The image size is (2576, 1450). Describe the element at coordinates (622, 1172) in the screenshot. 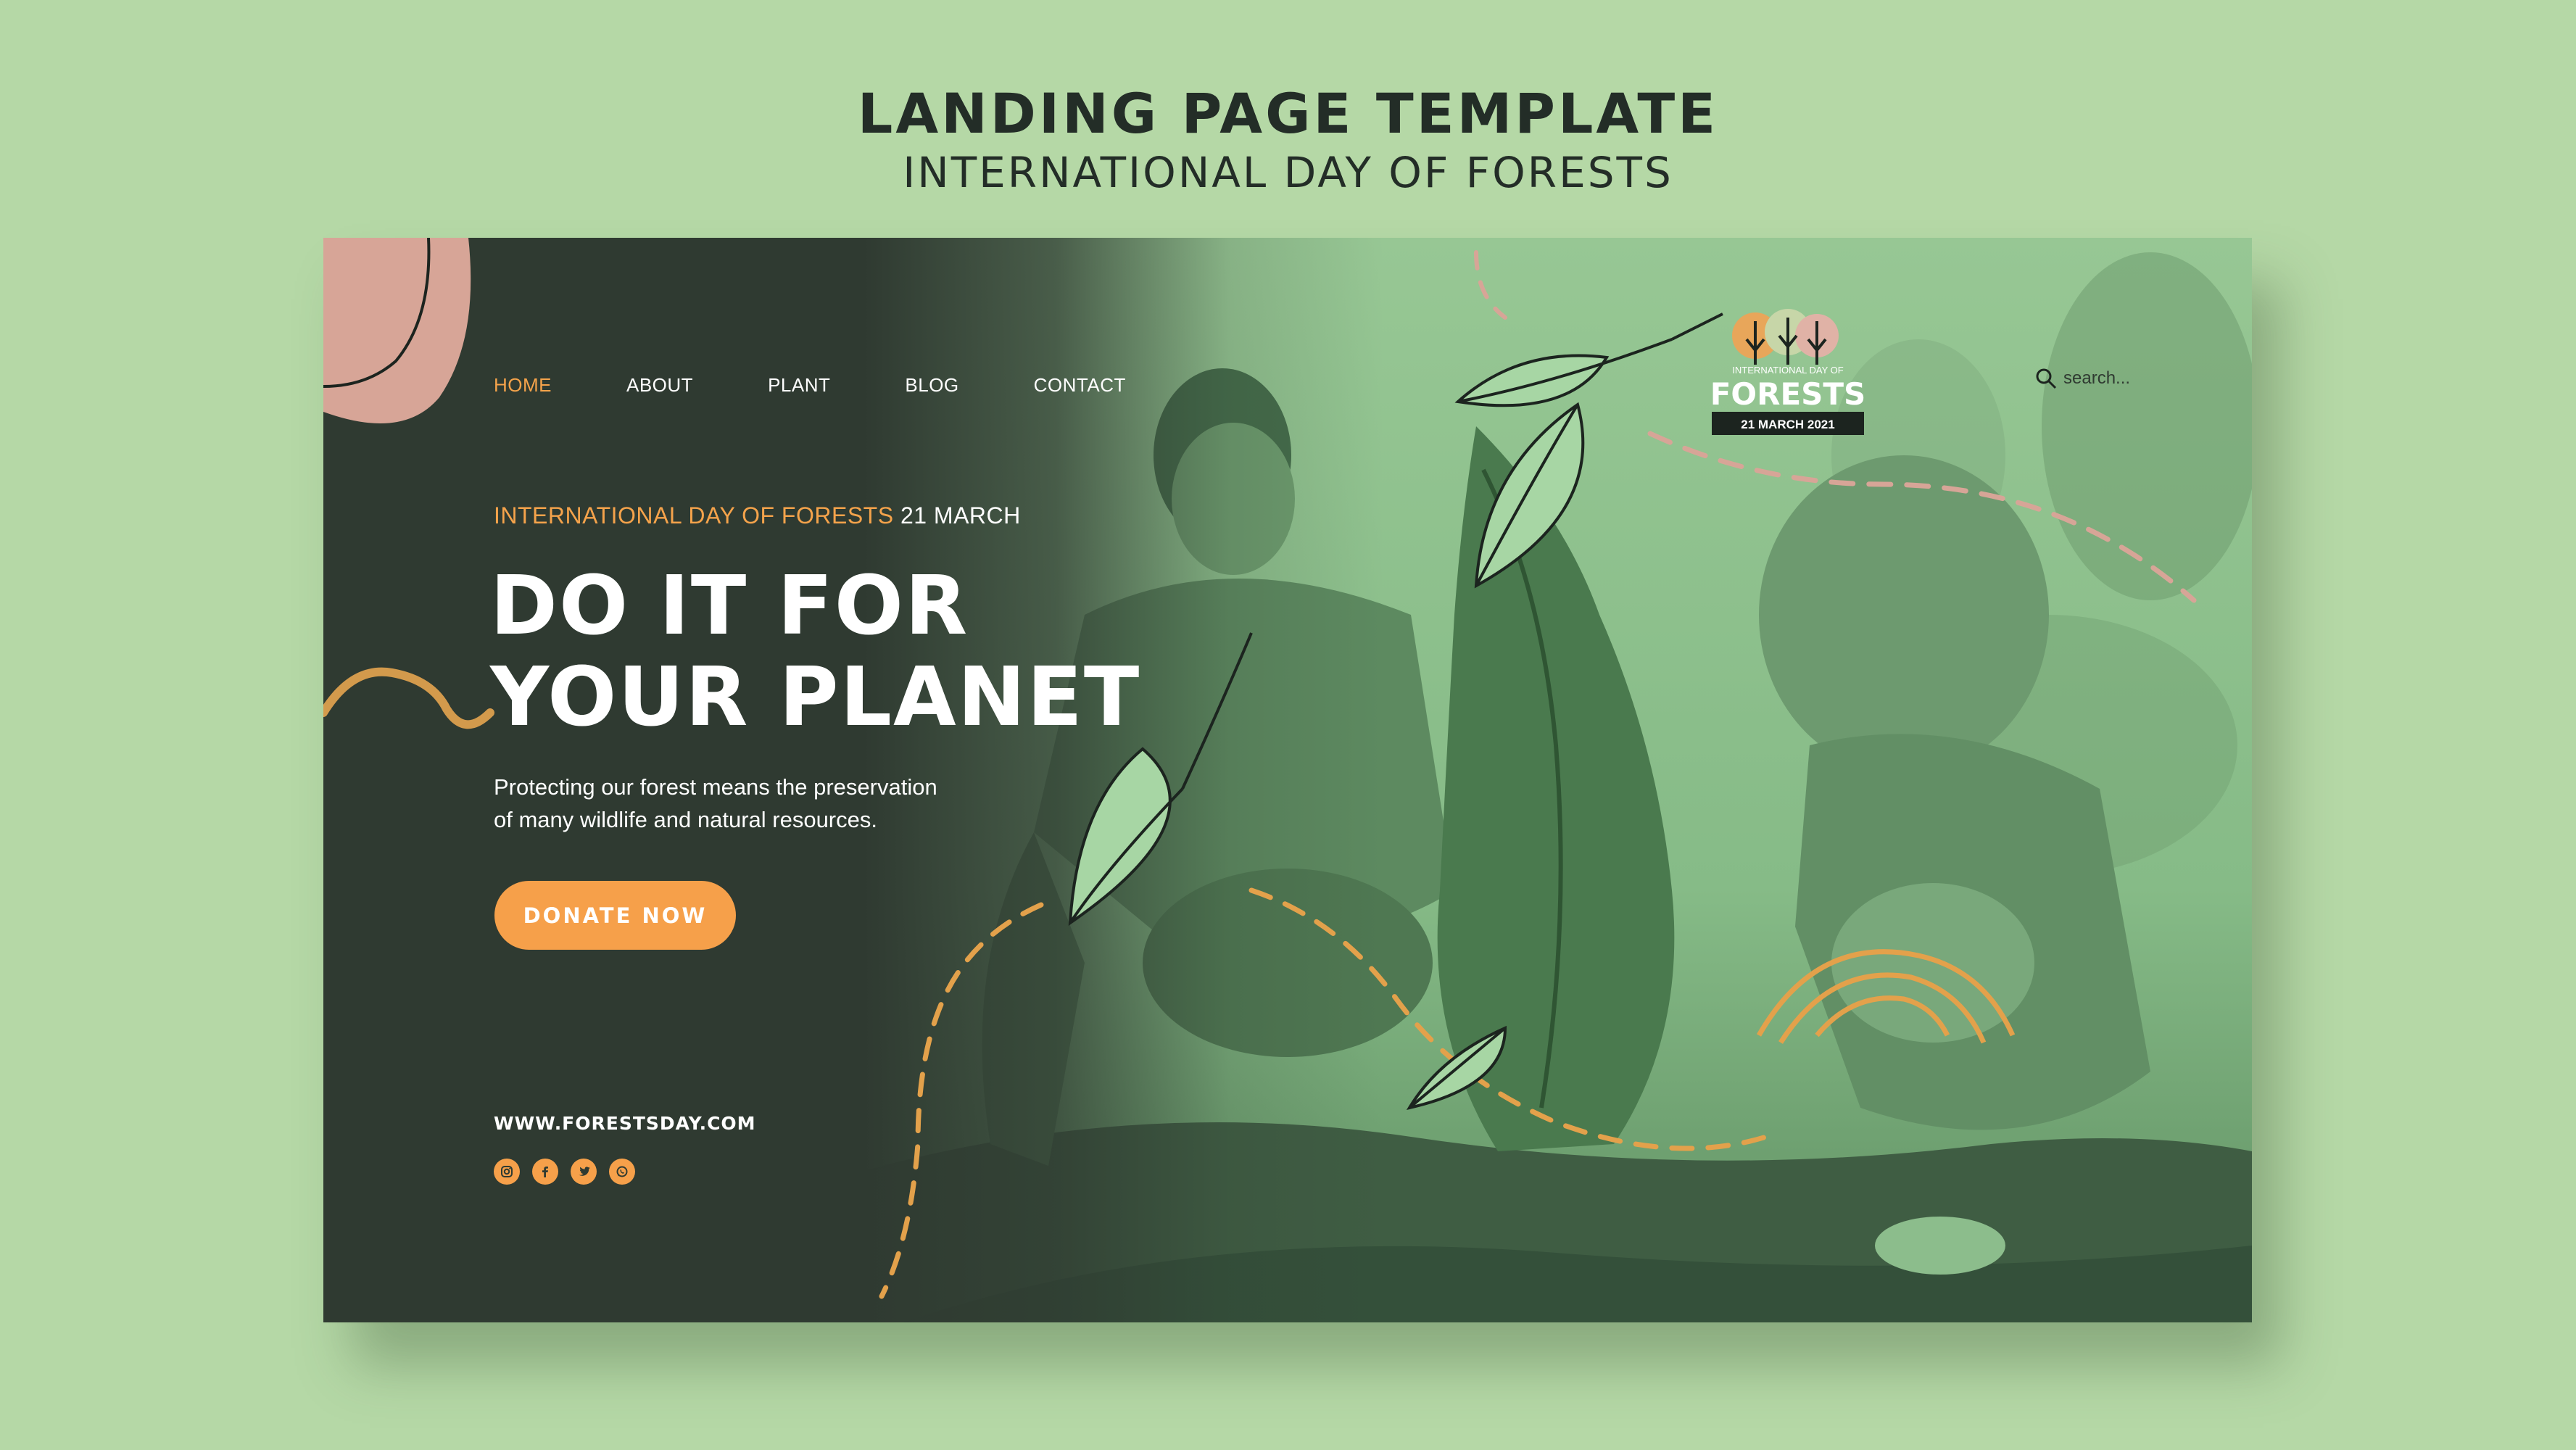

I see `whatsapp-icon` at that location.